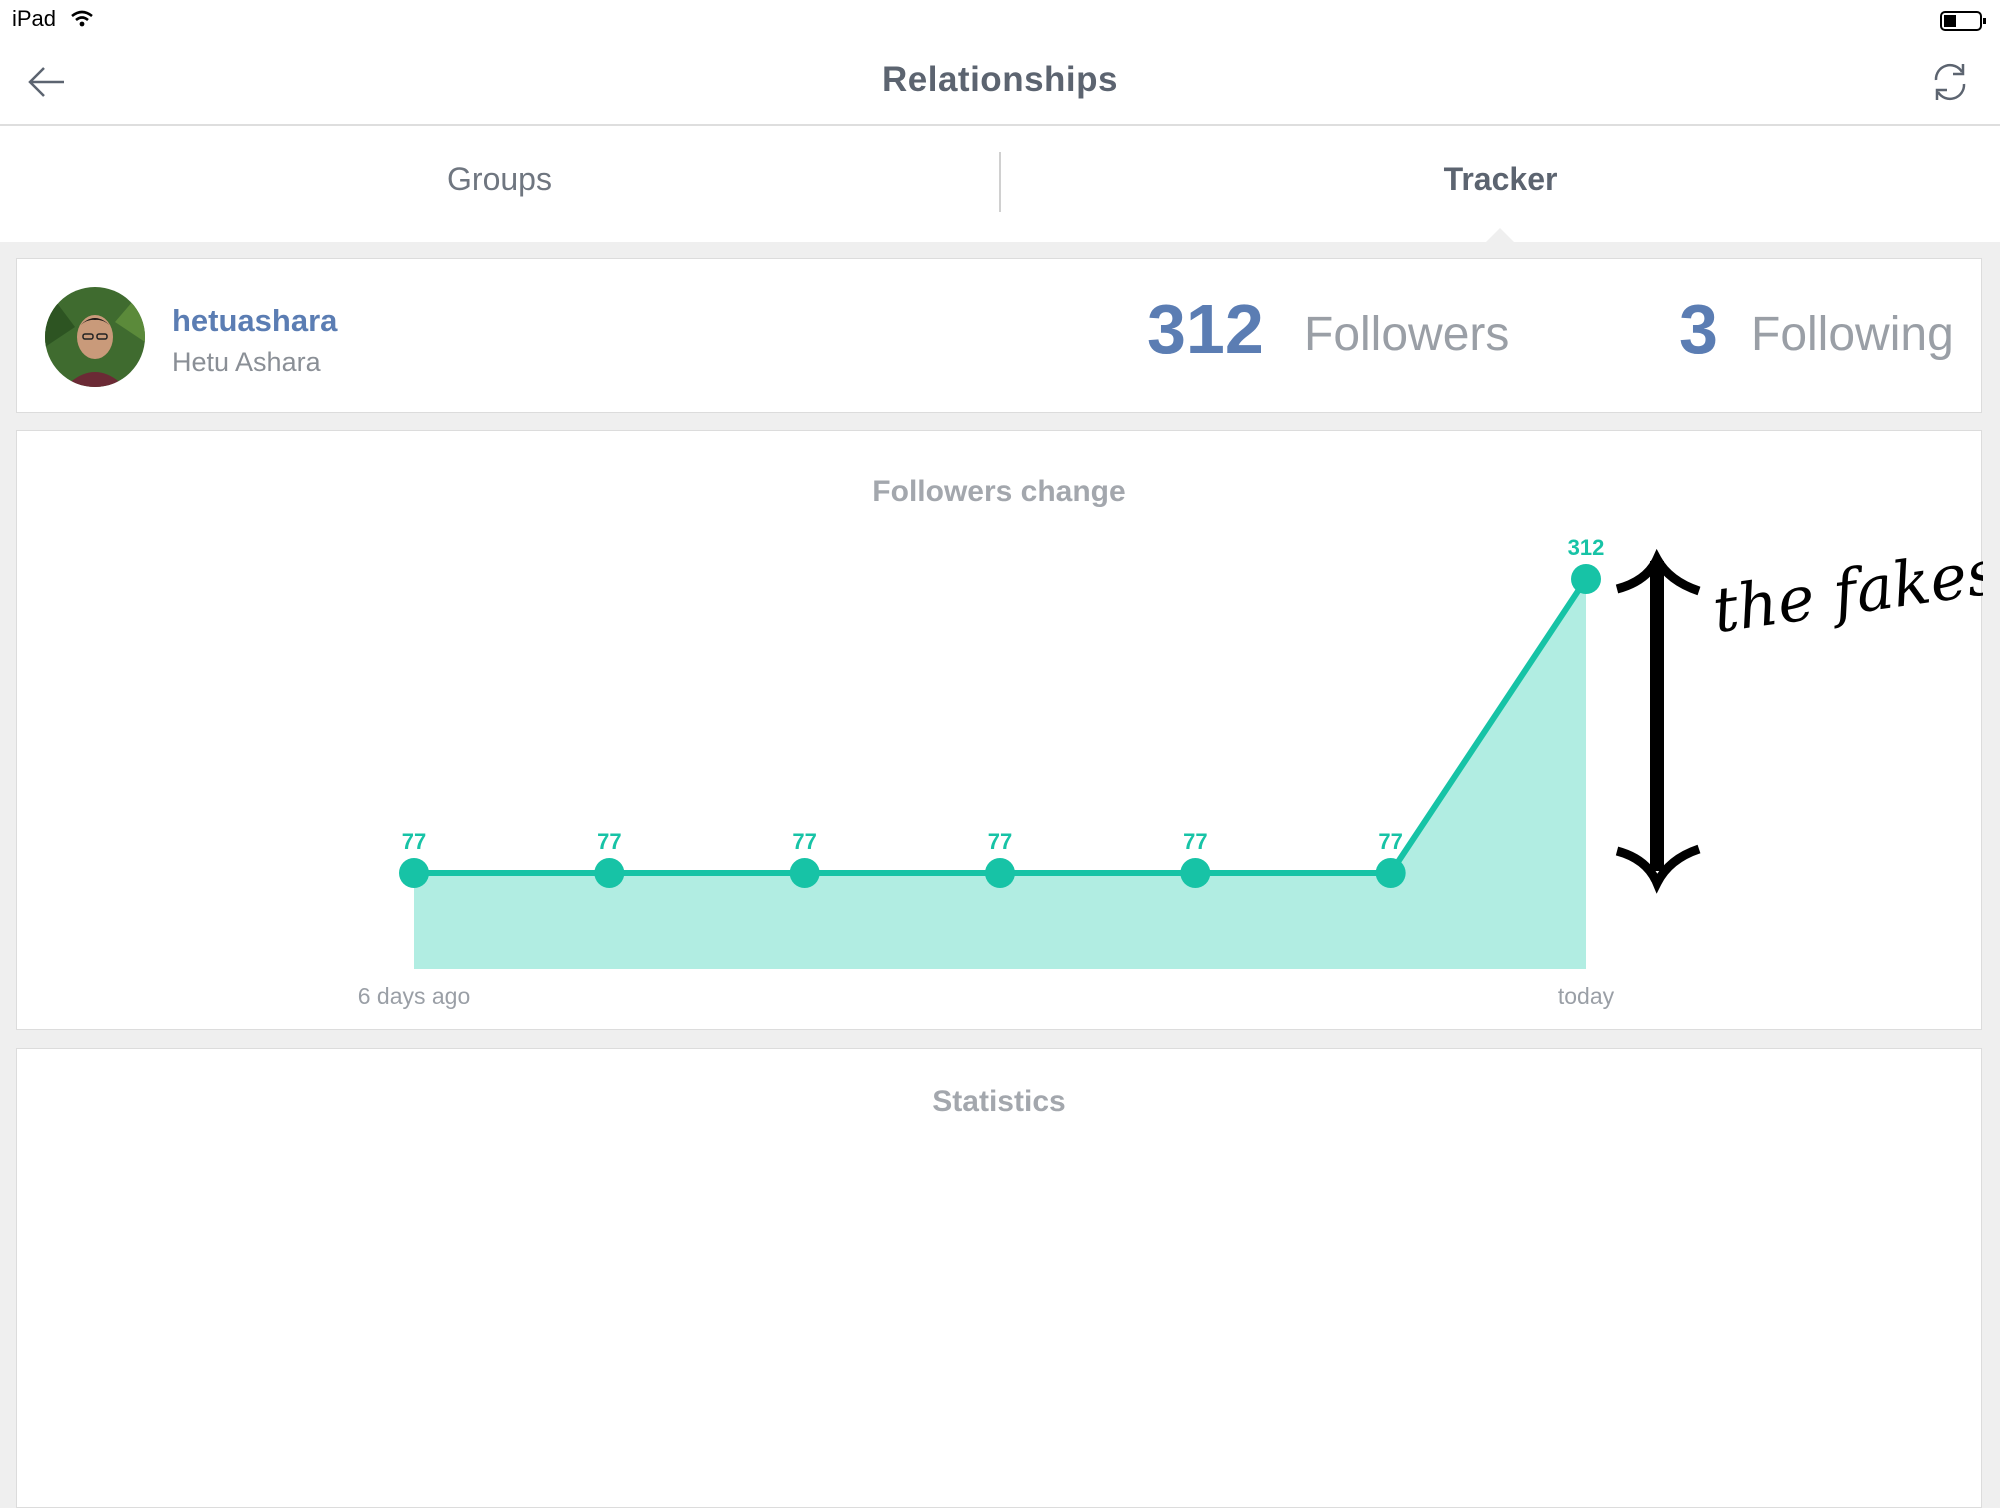  Describe the element at coordinates (499, 184) in the screenshot. I see `tab-groups: Groups` at that location.